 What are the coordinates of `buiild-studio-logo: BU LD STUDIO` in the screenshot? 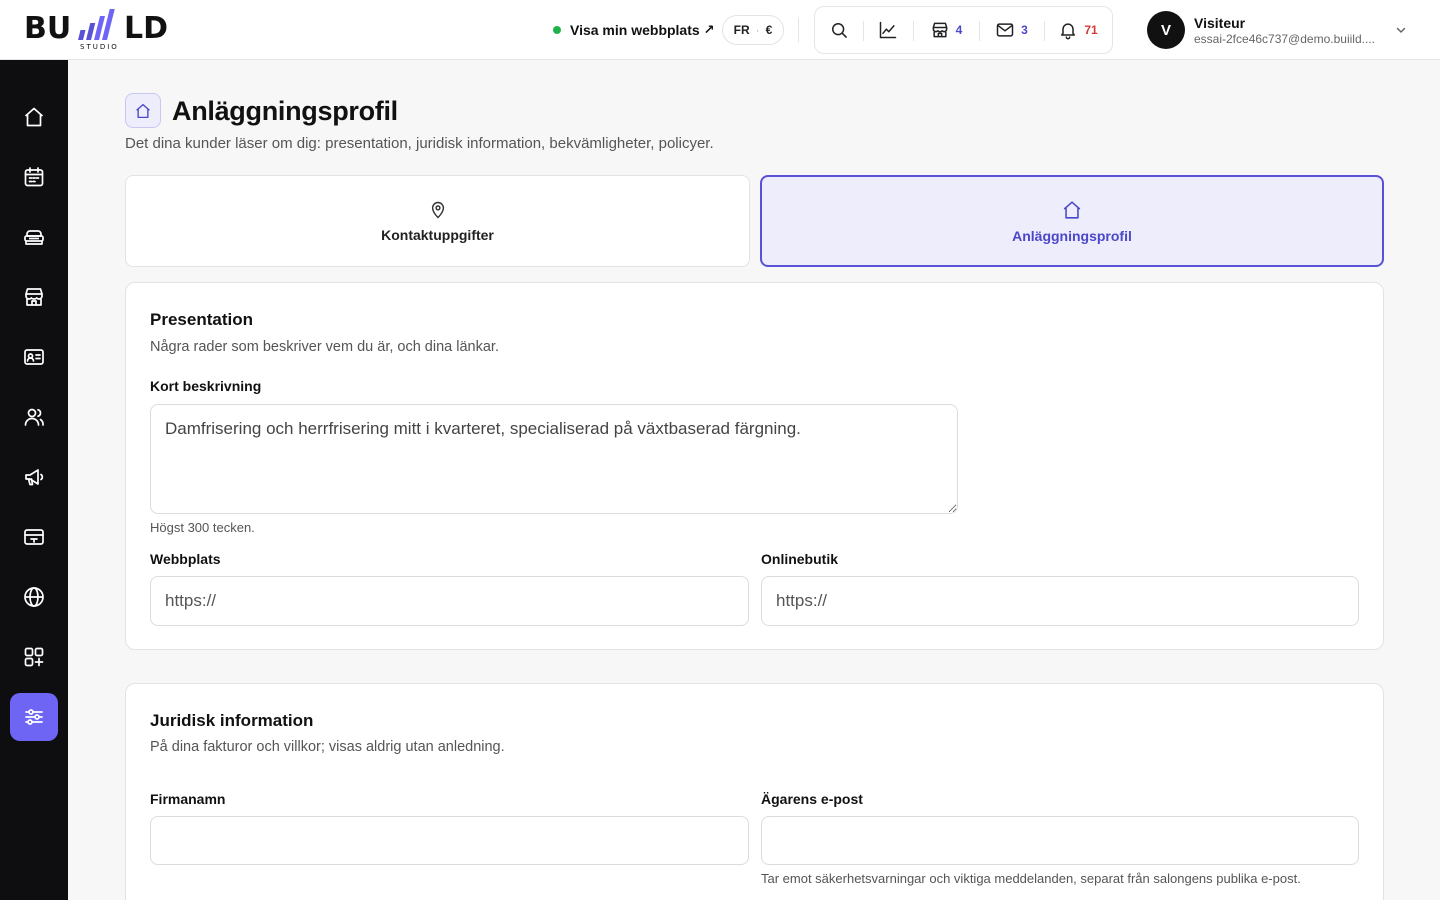 It's located at (104, 30).